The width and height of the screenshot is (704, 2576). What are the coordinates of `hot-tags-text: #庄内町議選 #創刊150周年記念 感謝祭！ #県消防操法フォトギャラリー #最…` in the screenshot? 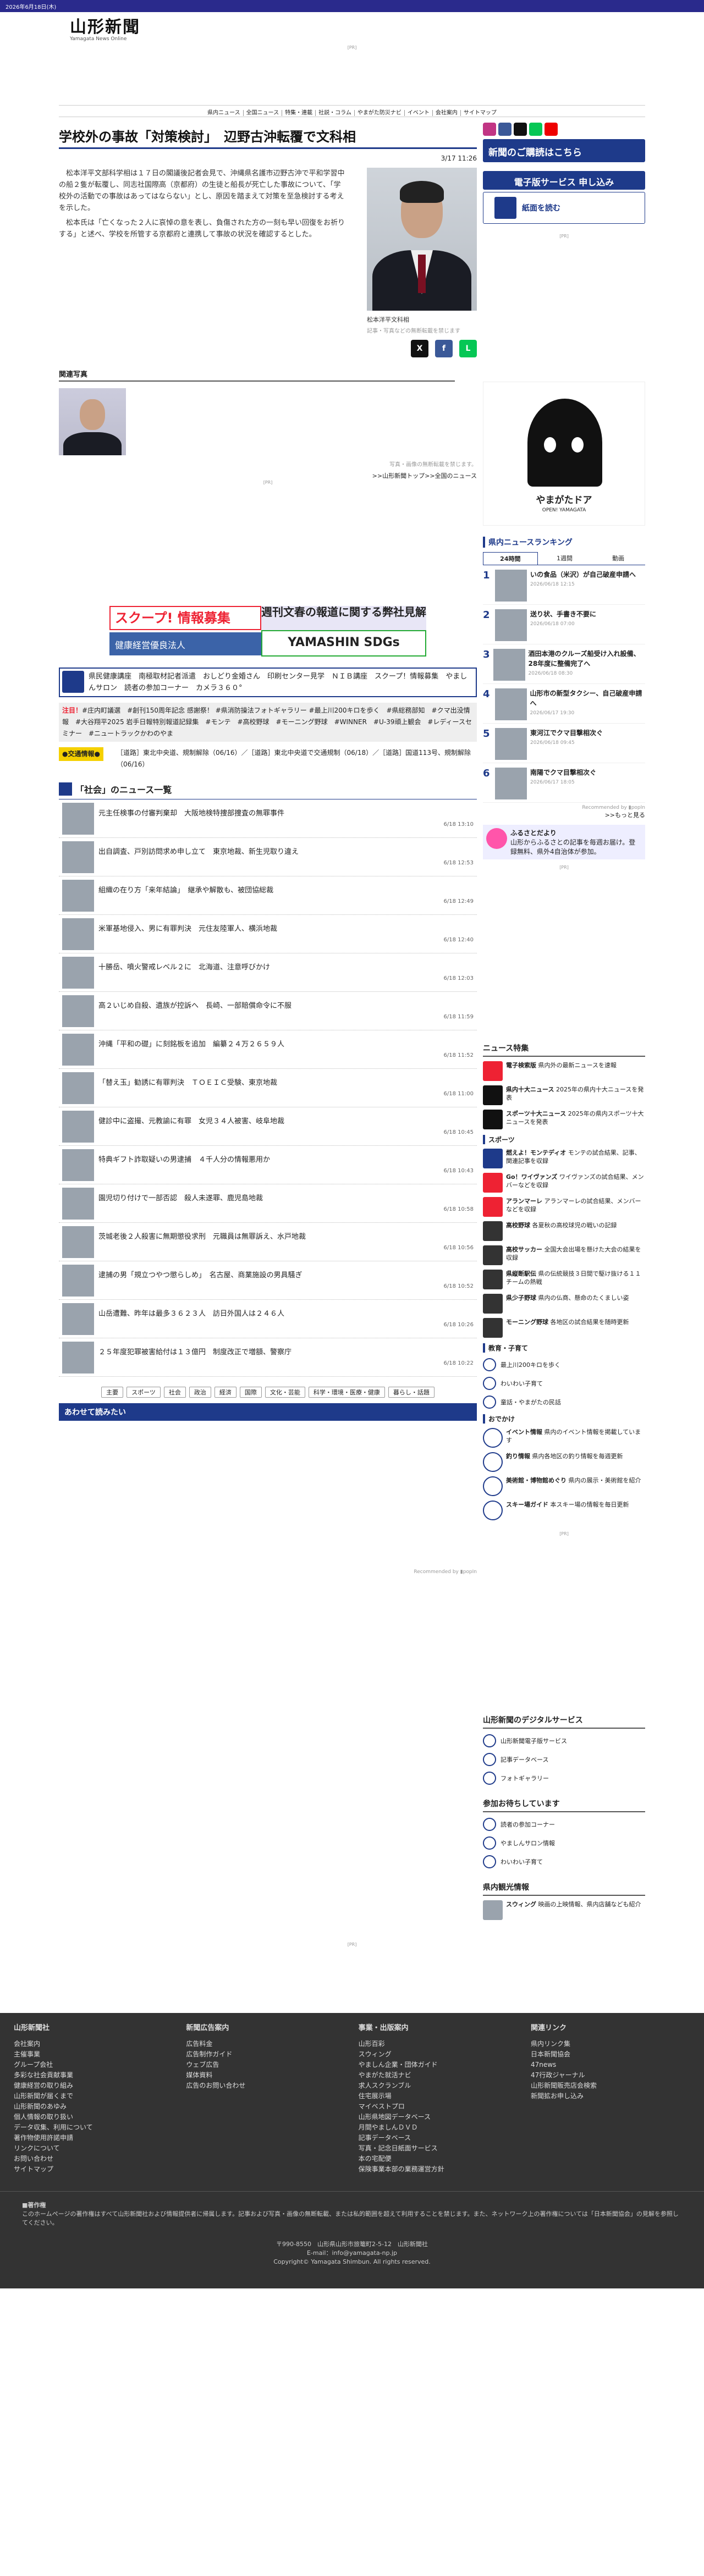 It's located at (267, 722).